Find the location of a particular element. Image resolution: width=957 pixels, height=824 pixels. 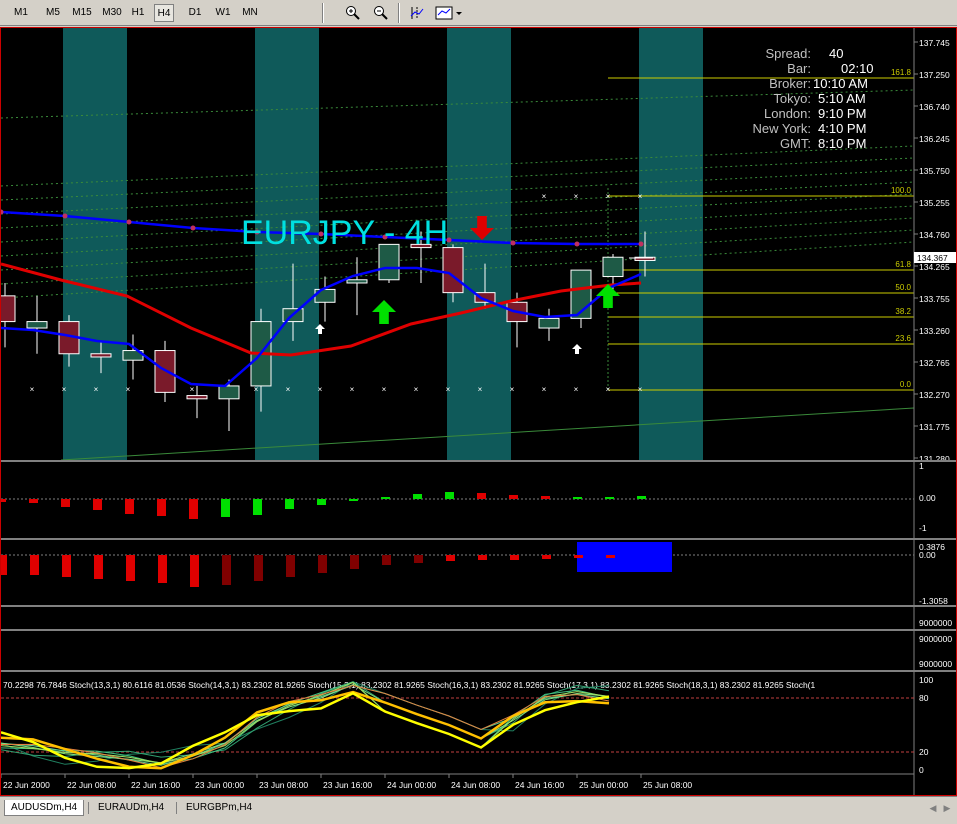

zoom-in-icon is located at coordinates (353, 13).